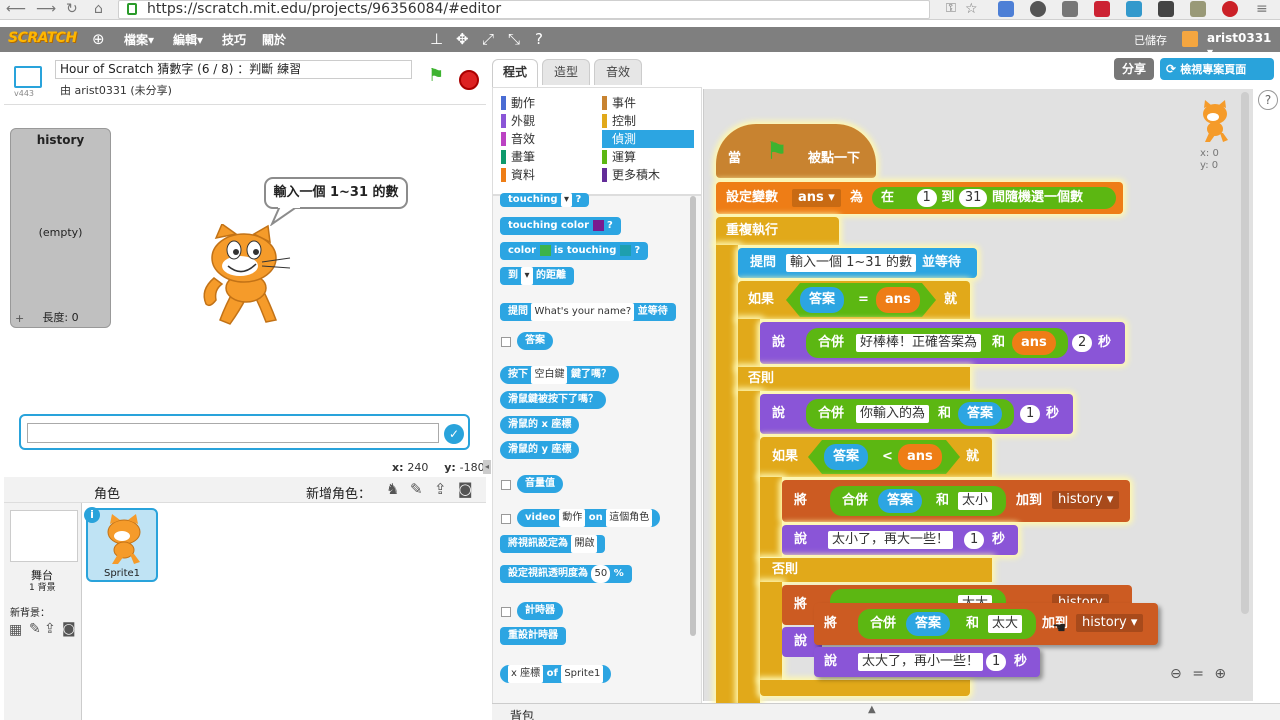 This screenshot has height=720, width=1280. What do you see at coordinates (469, 80) in the screenshot?
I see `stop-icon` at bounding box center [469, 80].